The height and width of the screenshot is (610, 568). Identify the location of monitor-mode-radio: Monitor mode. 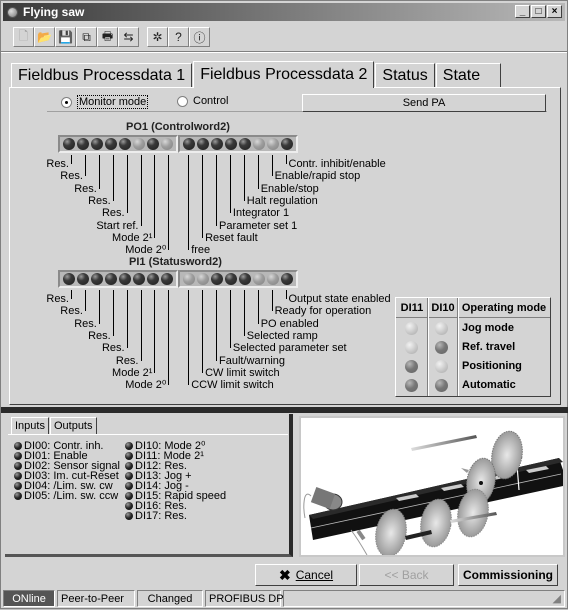
(105, 102).